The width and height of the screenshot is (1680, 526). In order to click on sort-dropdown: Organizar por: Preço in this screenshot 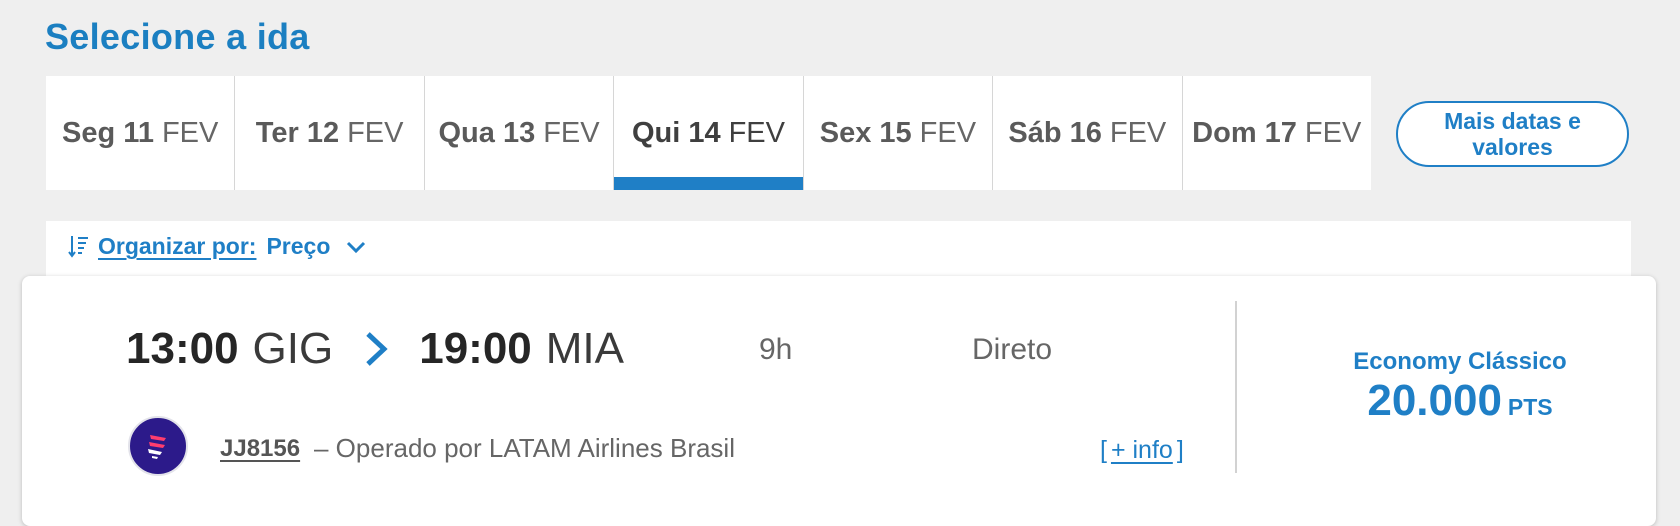, I will do `click(217, 246)`.